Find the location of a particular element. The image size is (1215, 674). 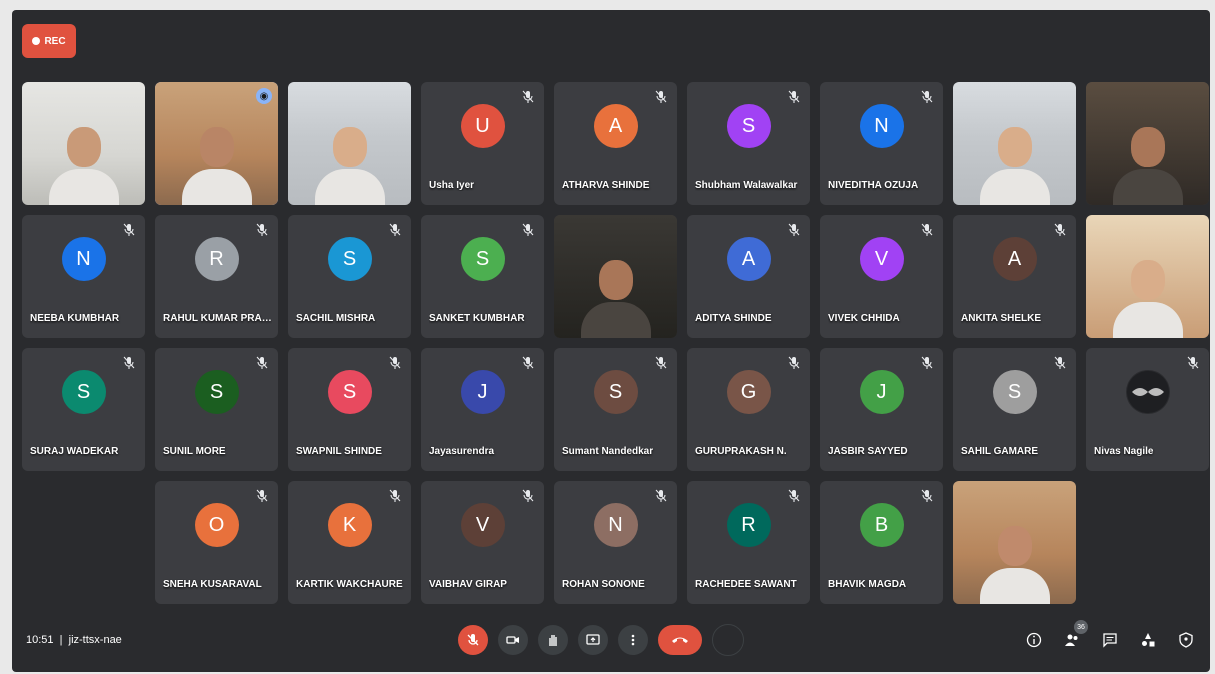

participant-tile: S Sumant Nandedkar is located at coordinates (615, 409).